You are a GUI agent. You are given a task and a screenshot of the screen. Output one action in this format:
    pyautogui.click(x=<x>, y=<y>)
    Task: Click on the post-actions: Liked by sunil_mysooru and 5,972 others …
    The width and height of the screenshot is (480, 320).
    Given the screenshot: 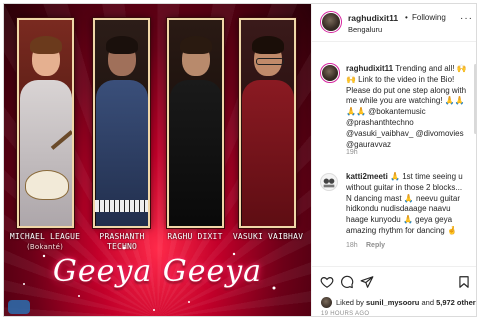 What is the action you would take?
    pyautogui.click(x=394, y=291)
    